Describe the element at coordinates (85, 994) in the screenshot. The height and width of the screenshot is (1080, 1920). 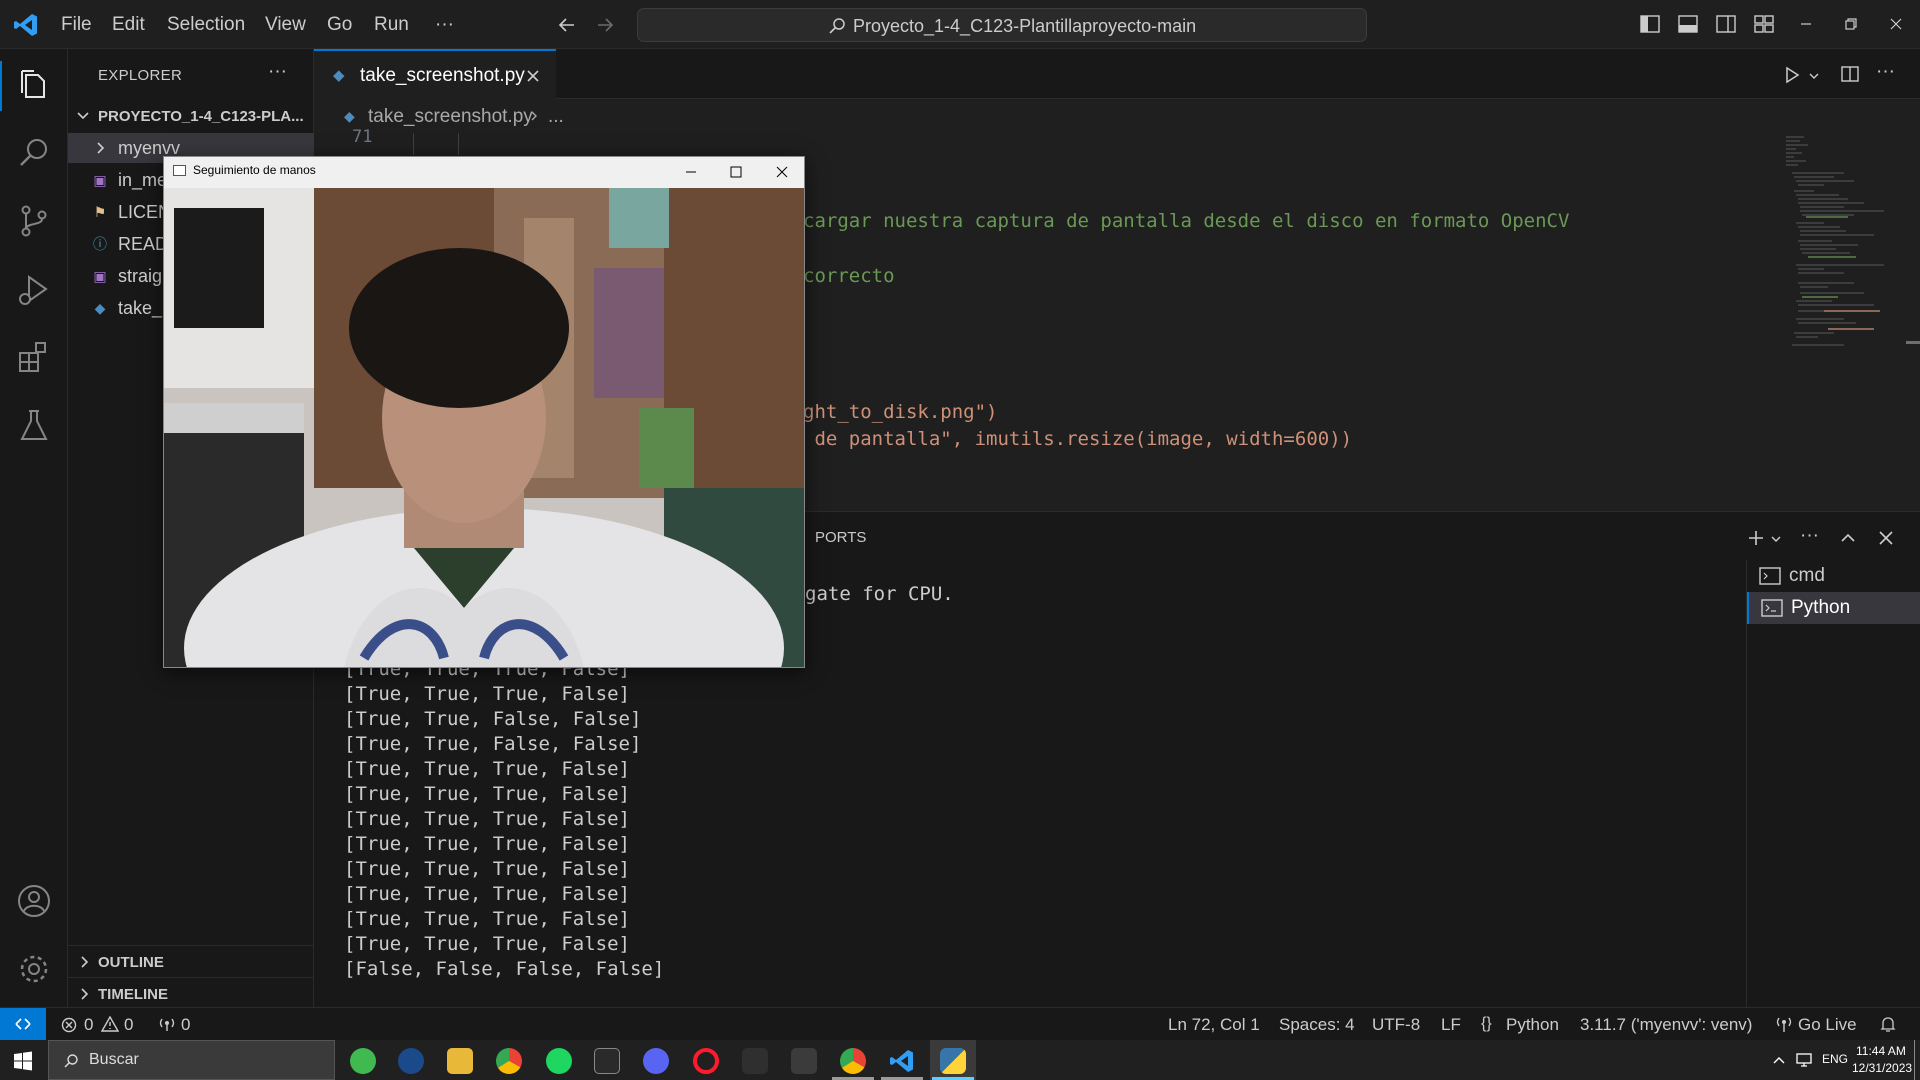
I see `chevron-right-icon` at that location.